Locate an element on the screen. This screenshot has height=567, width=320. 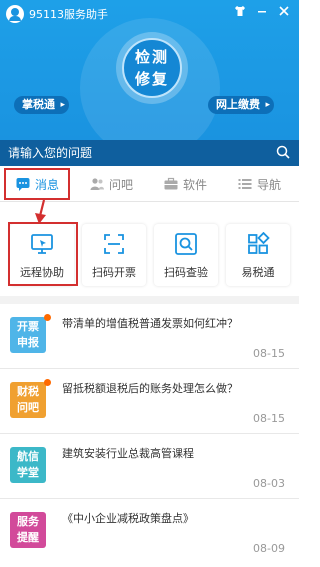
minimize-icon is located at coordinates (262, 12).